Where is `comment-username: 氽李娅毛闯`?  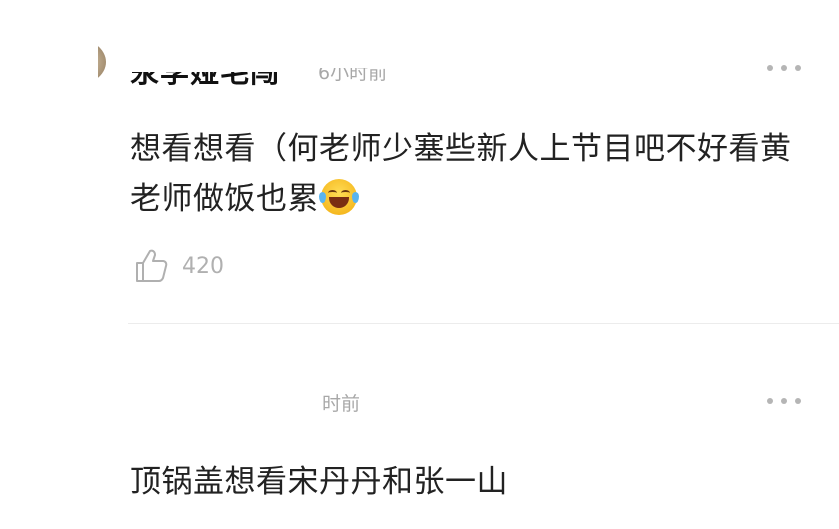
comment-username: 氽李娅毛闯 is located at coordinates (205, 81).